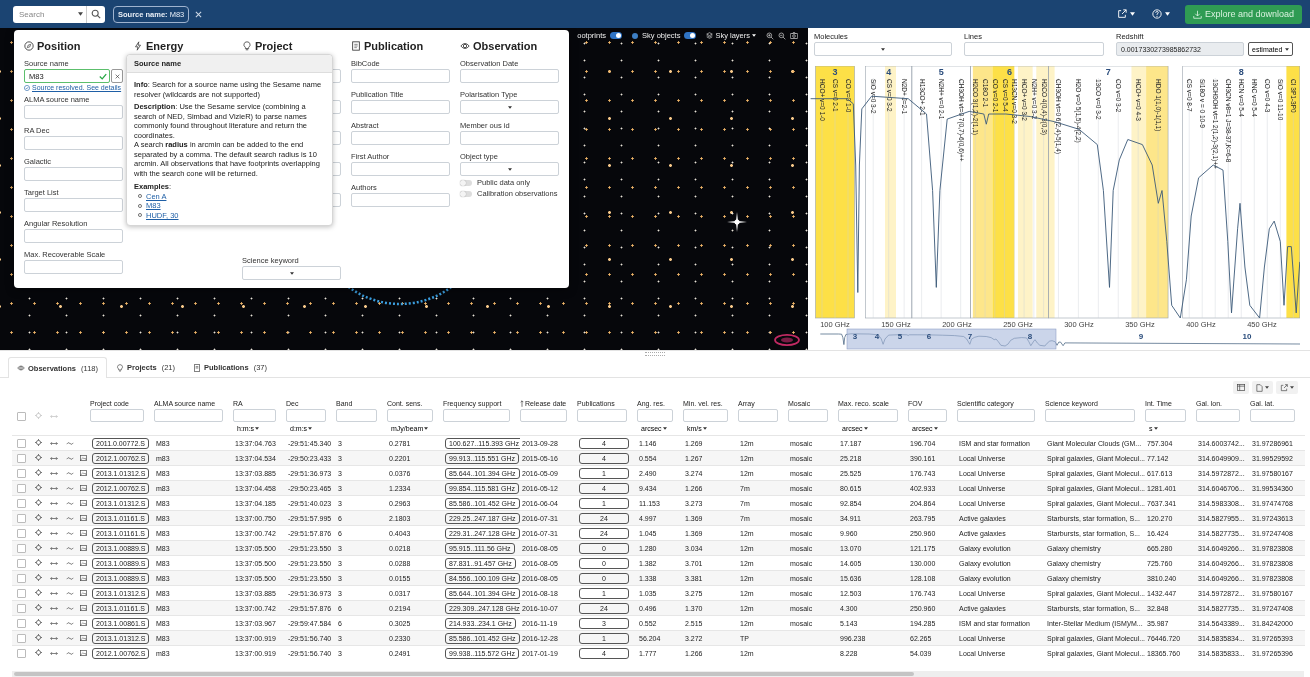 This screenshot has height=677, width=1310. Describe the element at coordinates (117, 76) in the screenshot. I see `clear-button` at that location.